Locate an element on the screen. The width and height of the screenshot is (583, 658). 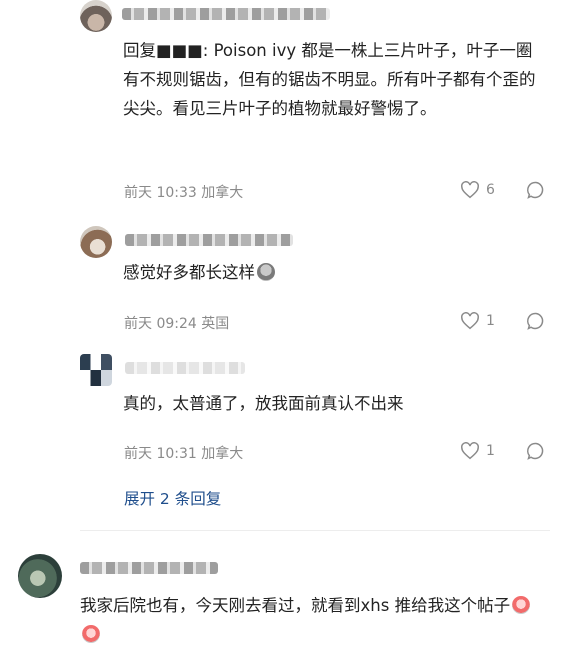
like-count: 6 is located at coordinates (490, 190).